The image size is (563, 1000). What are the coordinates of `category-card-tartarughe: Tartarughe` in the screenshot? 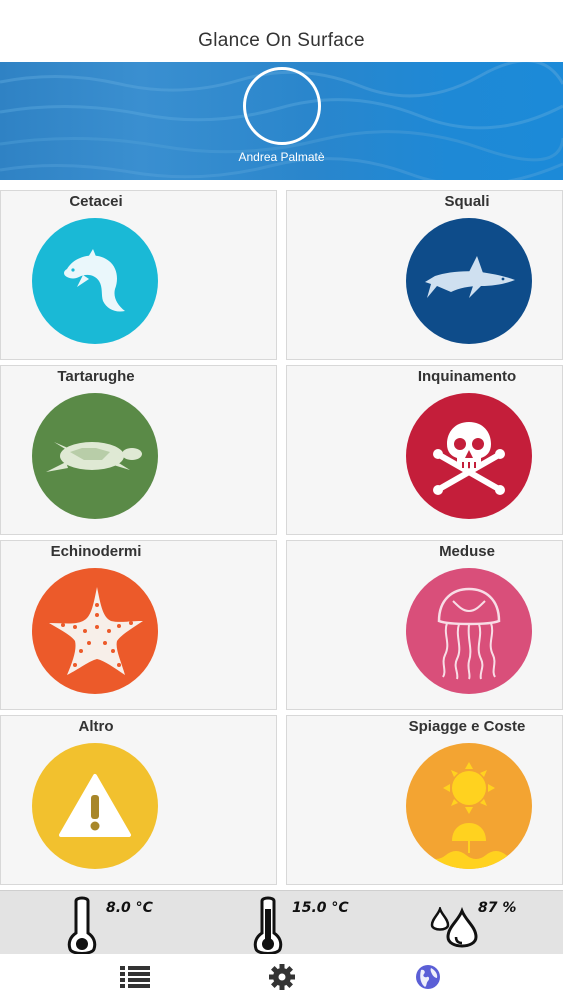 It's located at (138, 450).